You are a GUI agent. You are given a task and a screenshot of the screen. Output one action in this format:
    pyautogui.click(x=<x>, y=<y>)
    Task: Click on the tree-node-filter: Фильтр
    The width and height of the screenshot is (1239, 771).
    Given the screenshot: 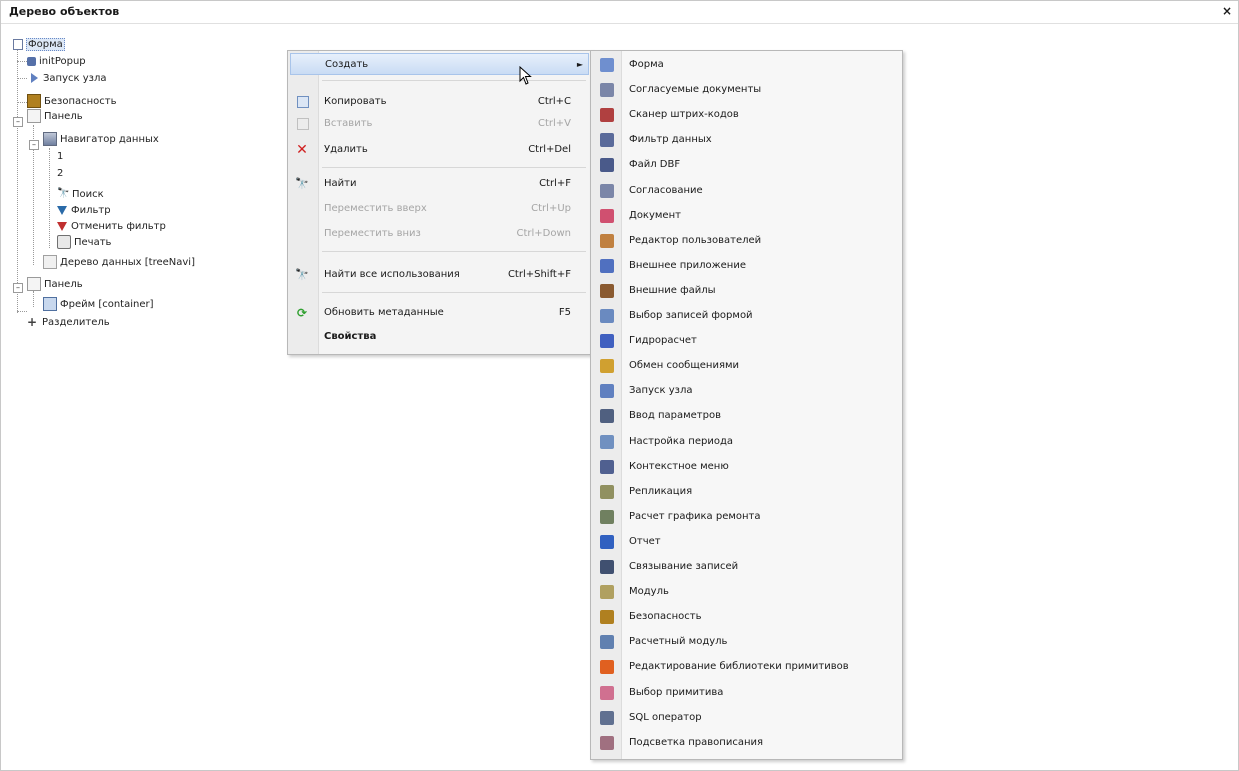 What is the action you would take?
    pyautogui.click(x=84, y=211)
    